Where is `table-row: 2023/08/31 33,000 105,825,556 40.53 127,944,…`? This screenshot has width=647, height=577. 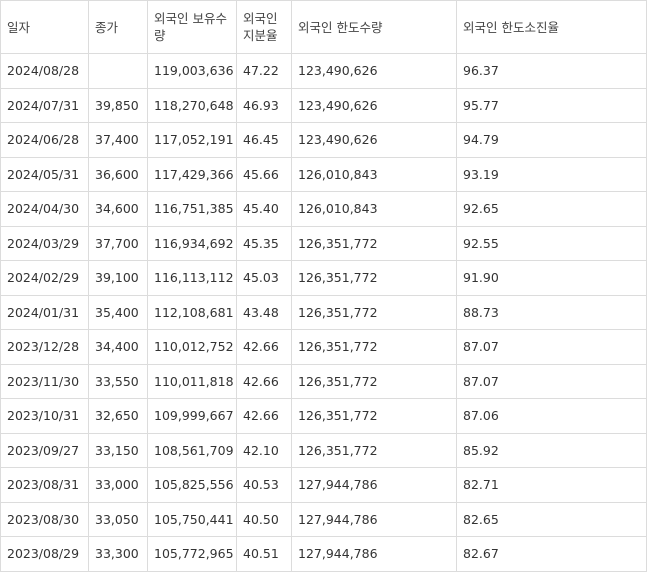
table-row: 2023/08/31 33,000 105,825,556 40.53 127,944,… is located at coordinates (323, 485).